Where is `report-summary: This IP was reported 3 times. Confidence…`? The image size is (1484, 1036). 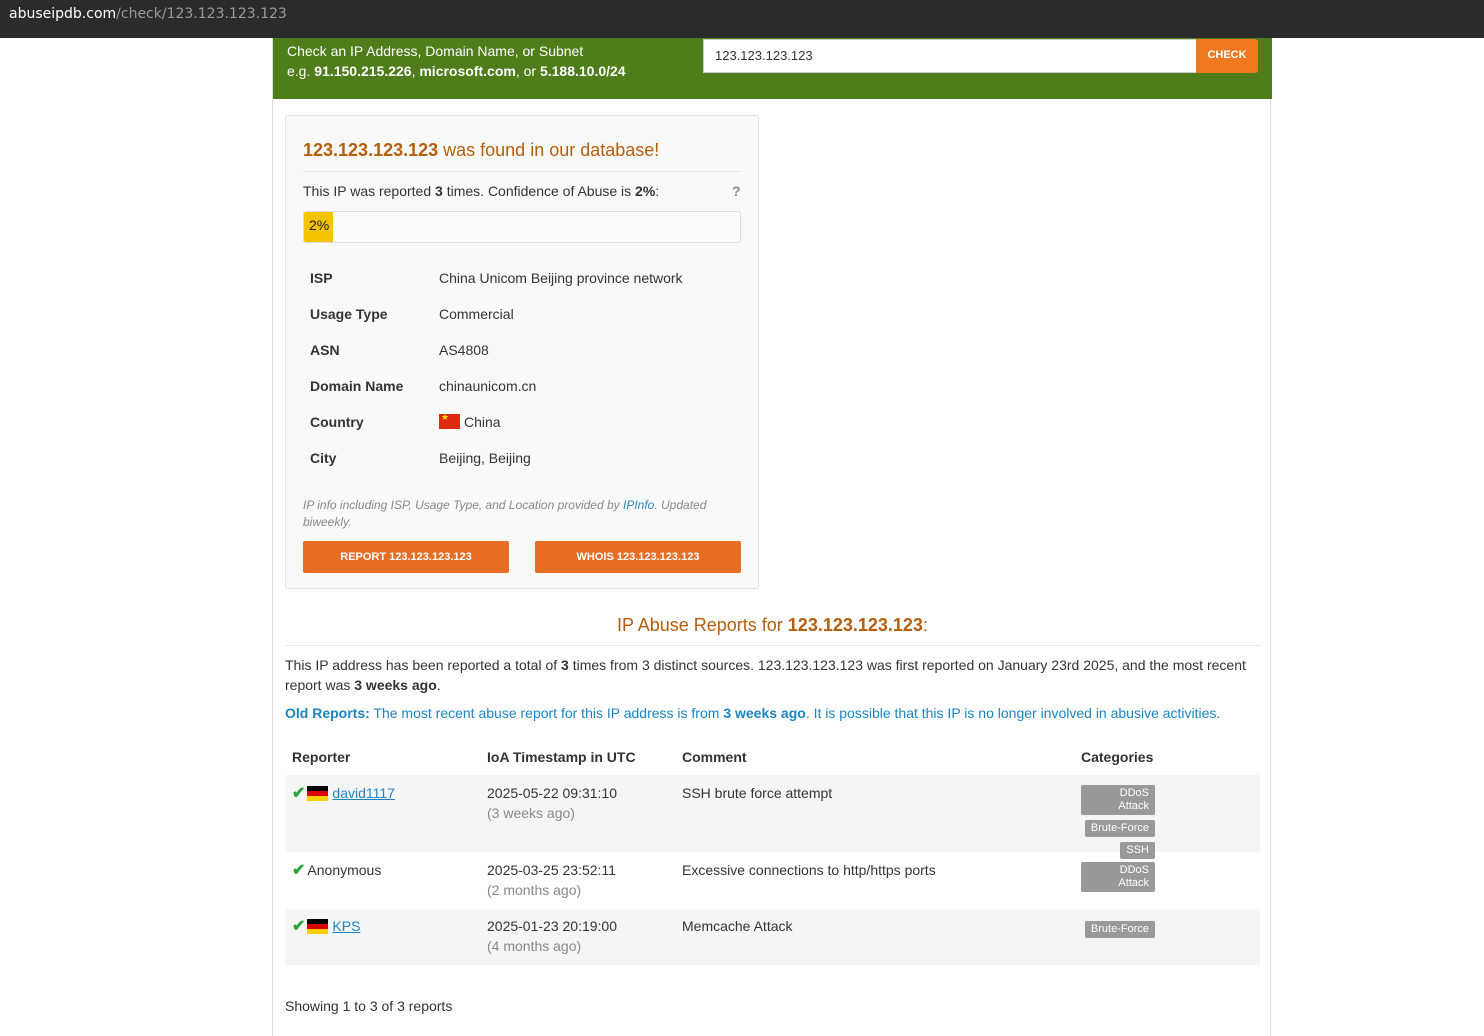
report-summary: This IP was reported 3 times. Confidence… is located at coordinates (481, 191).